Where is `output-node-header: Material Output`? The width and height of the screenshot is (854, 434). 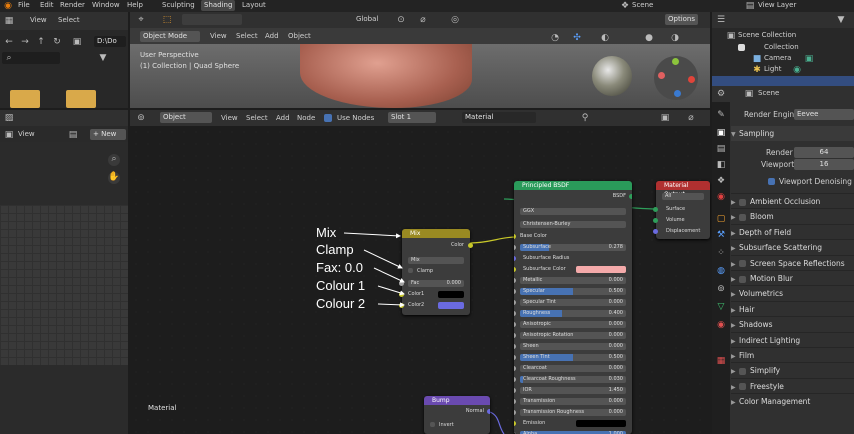
output-node-header: Material Output is located at coordinates (683, 189).